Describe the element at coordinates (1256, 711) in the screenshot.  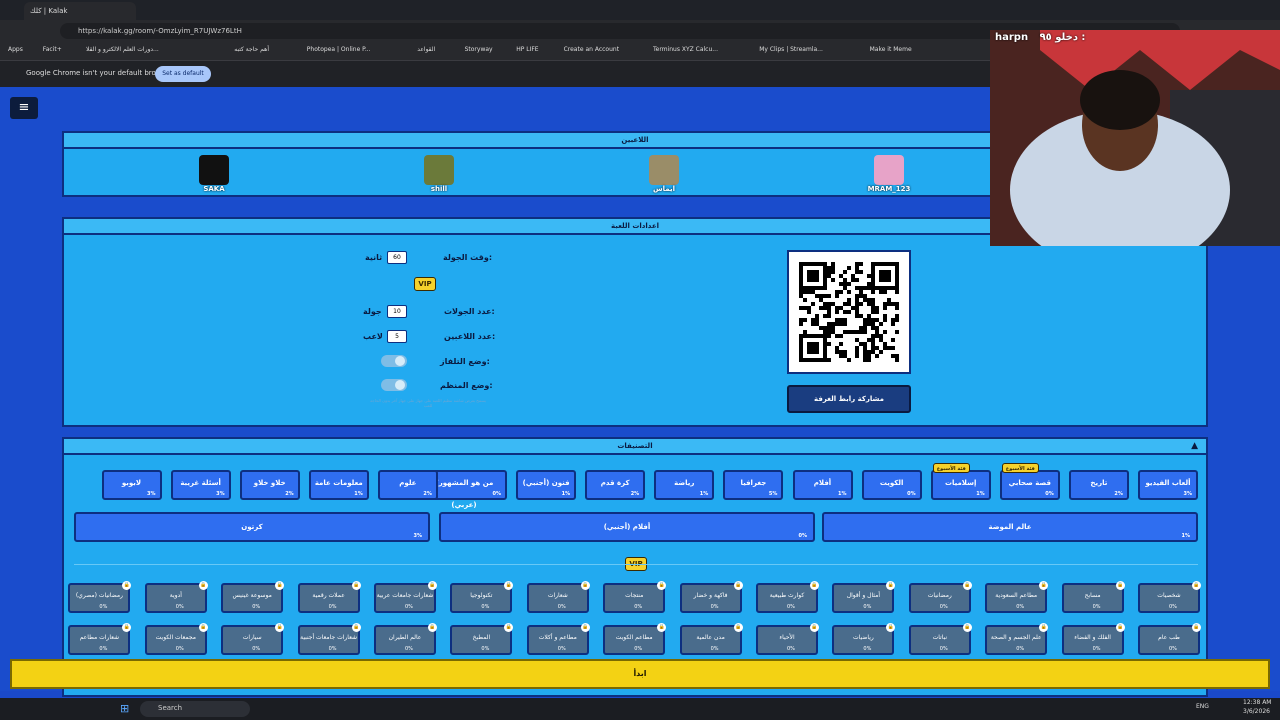
I see `clock-date: 3/6/2026` at that location.